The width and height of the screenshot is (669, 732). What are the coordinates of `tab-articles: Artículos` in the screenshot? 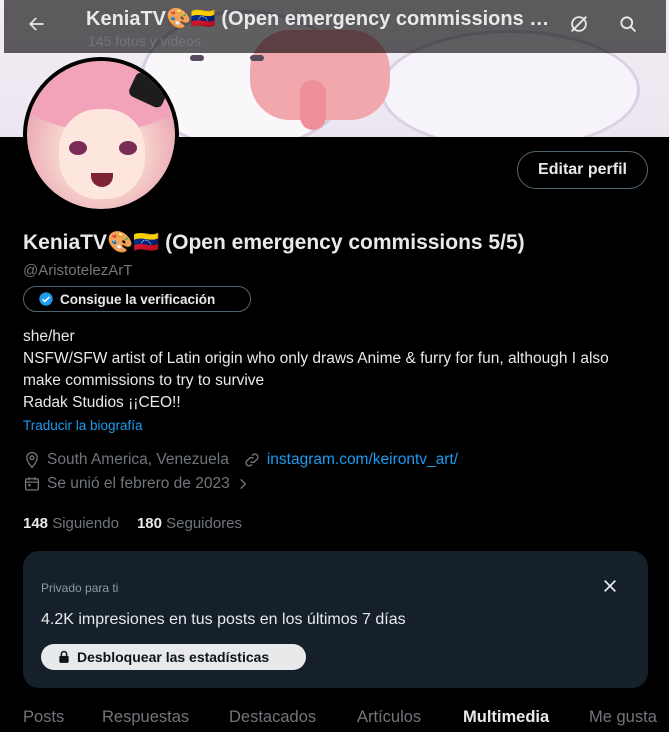 It's located at (389, 717).